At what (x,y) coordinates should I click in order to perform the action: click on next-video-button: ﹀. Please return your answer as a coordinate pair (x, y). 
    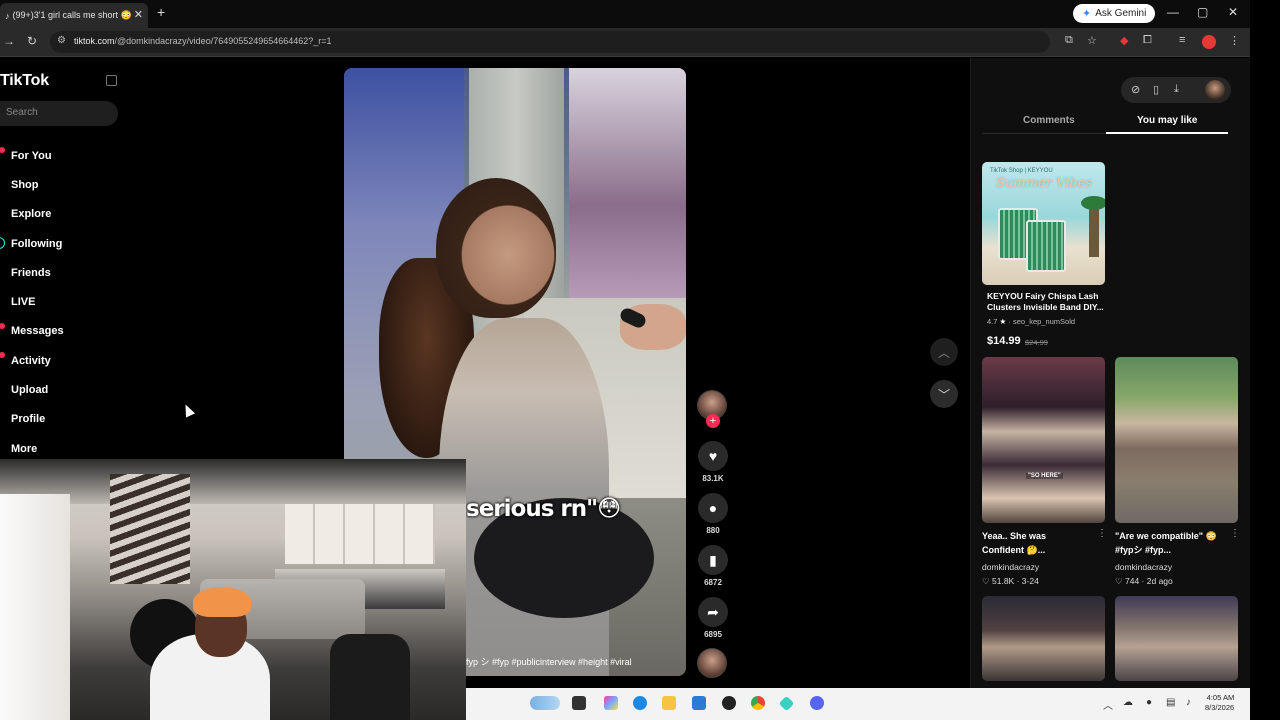
    Looking at the image, I should click on (944, 394).